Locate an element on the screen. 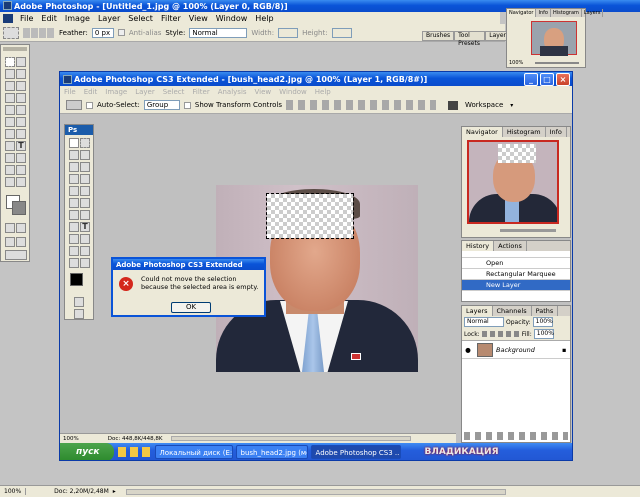 Image resolution: width=640 pixels, height=497 pixels. tab-cs3-navigator: Navigator is located at coordinates (482, 132).